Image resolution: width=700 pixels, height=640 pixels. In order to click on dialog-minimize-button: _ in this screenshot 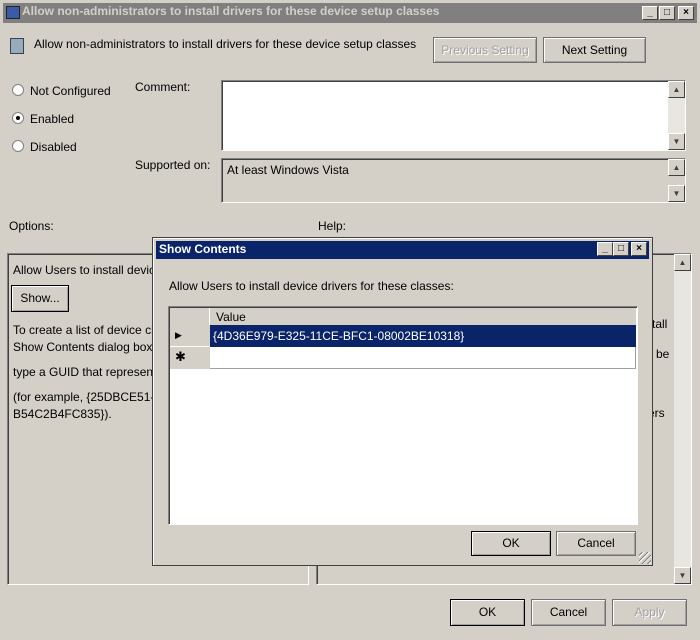, I will do `click(605, 249)`.